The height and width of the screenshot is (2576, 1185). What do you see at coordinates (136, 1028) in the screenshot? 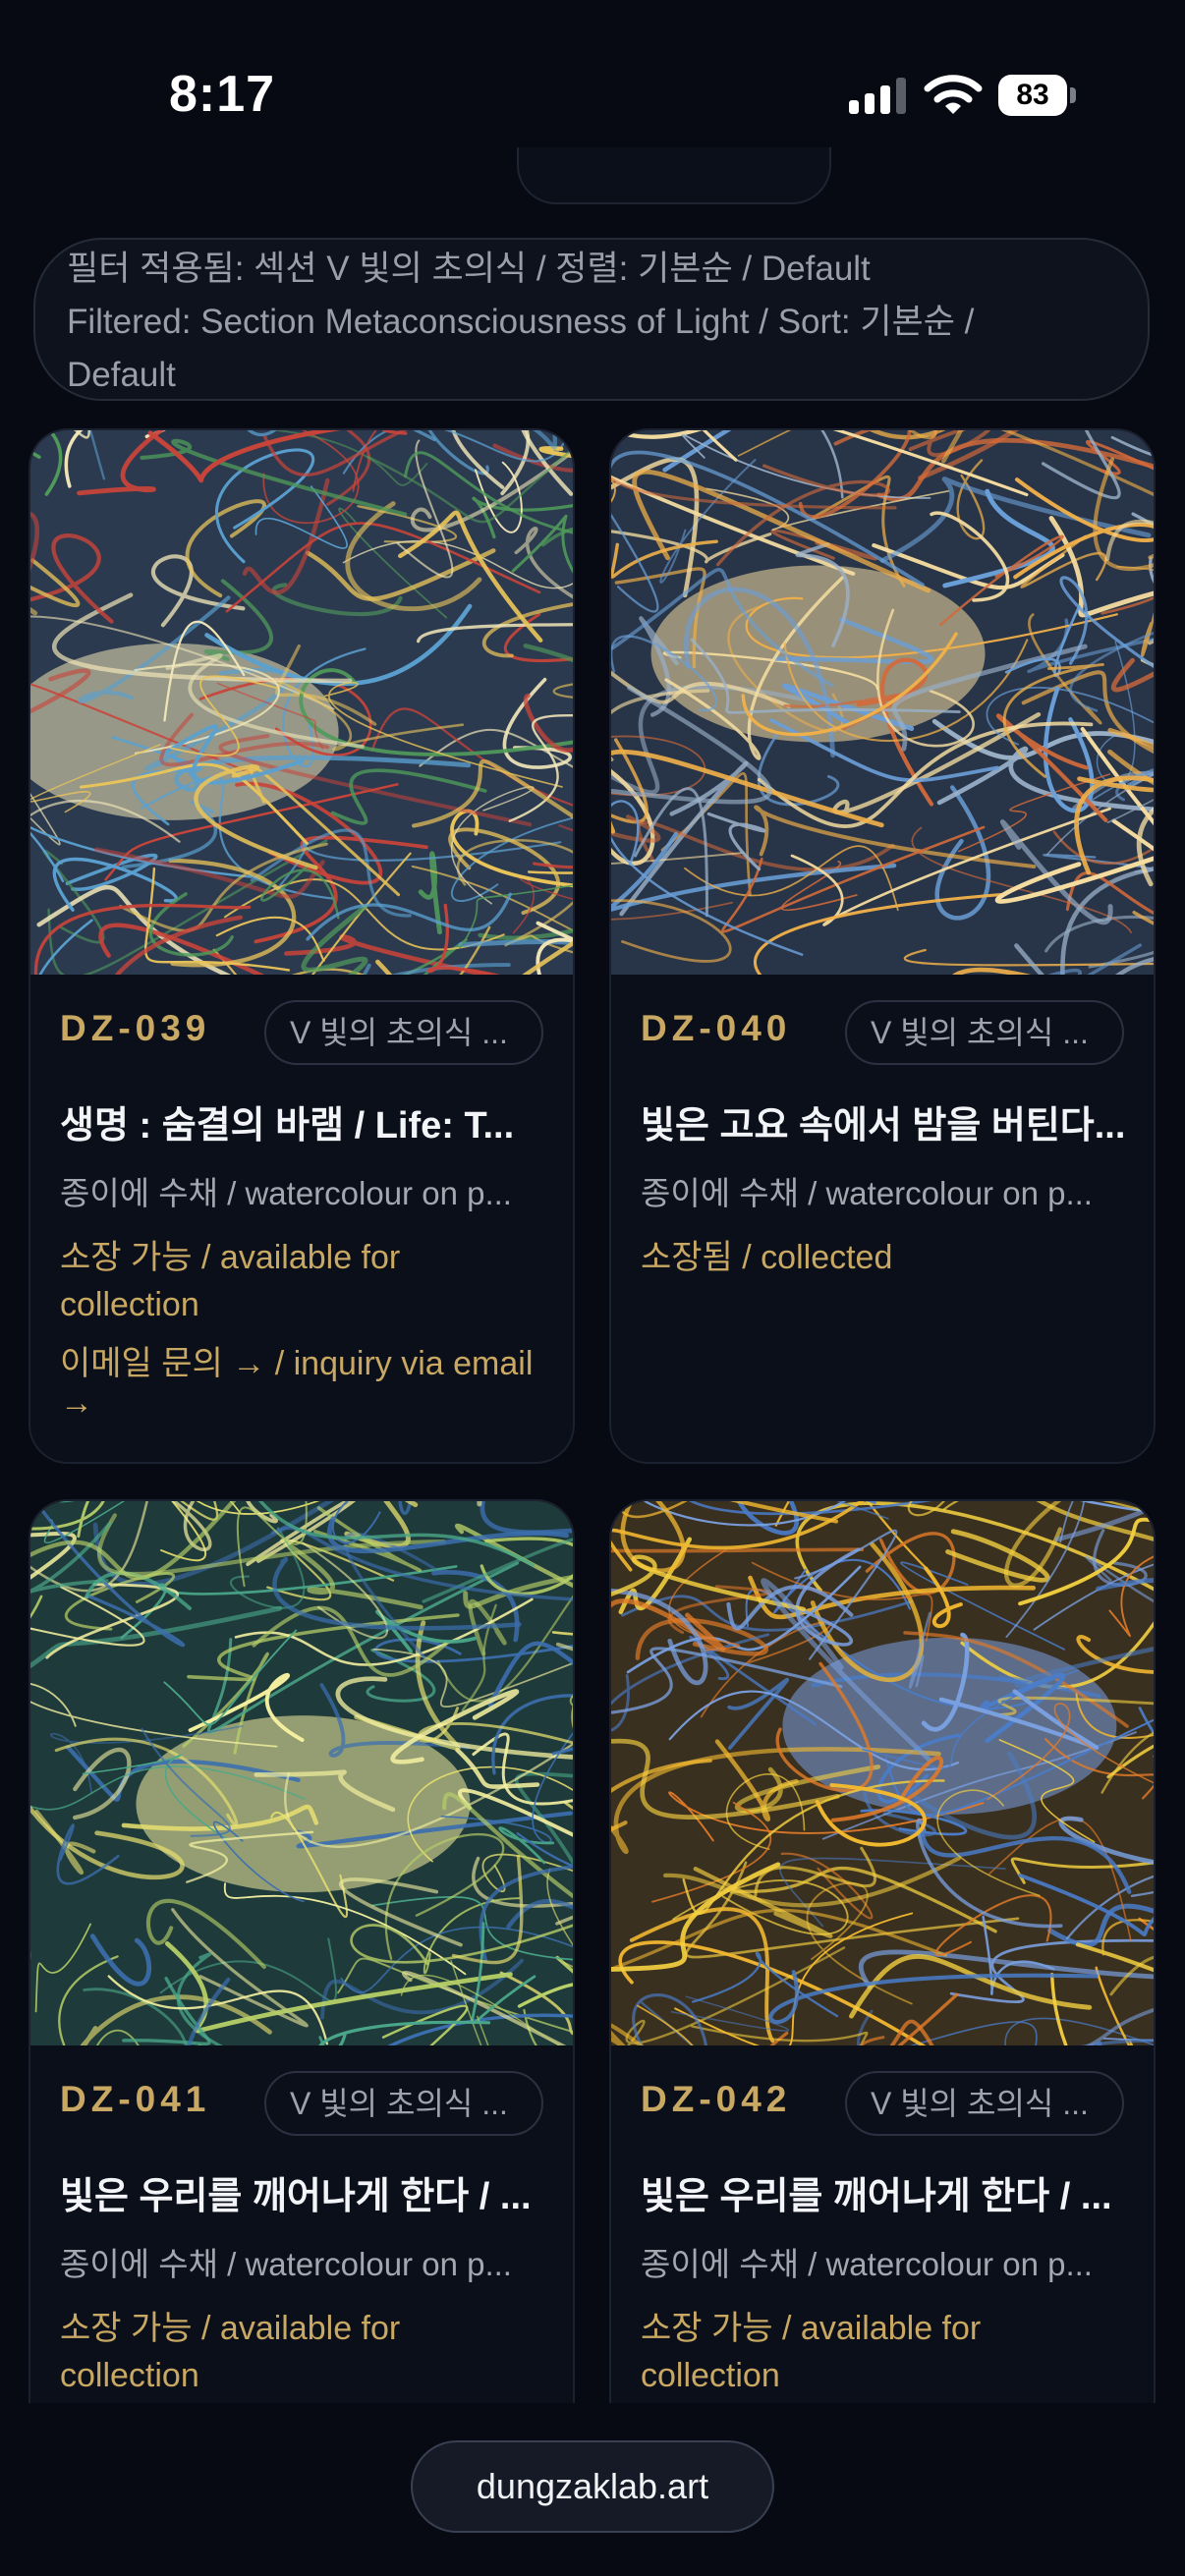
I see `artwork-code: DZ-039` at bounding box center [136, 1028].